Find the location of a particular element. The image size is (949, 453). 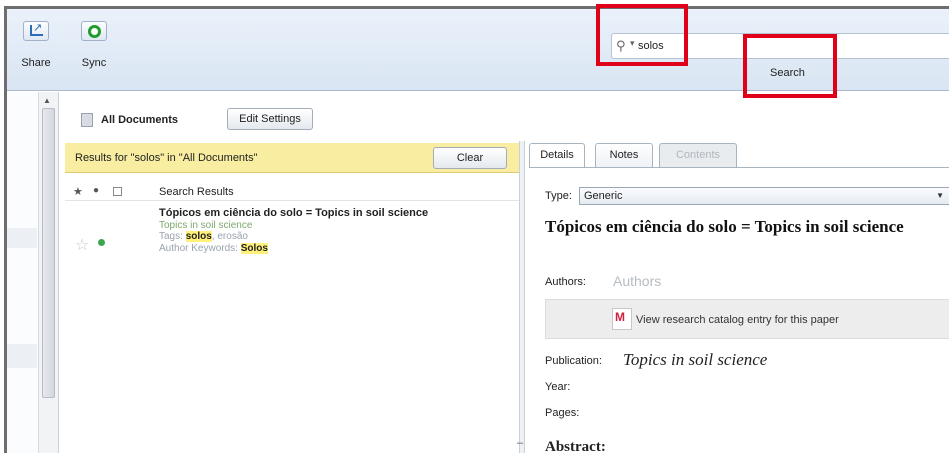

mendeley-icon: M is located at coordinates (622, 319).